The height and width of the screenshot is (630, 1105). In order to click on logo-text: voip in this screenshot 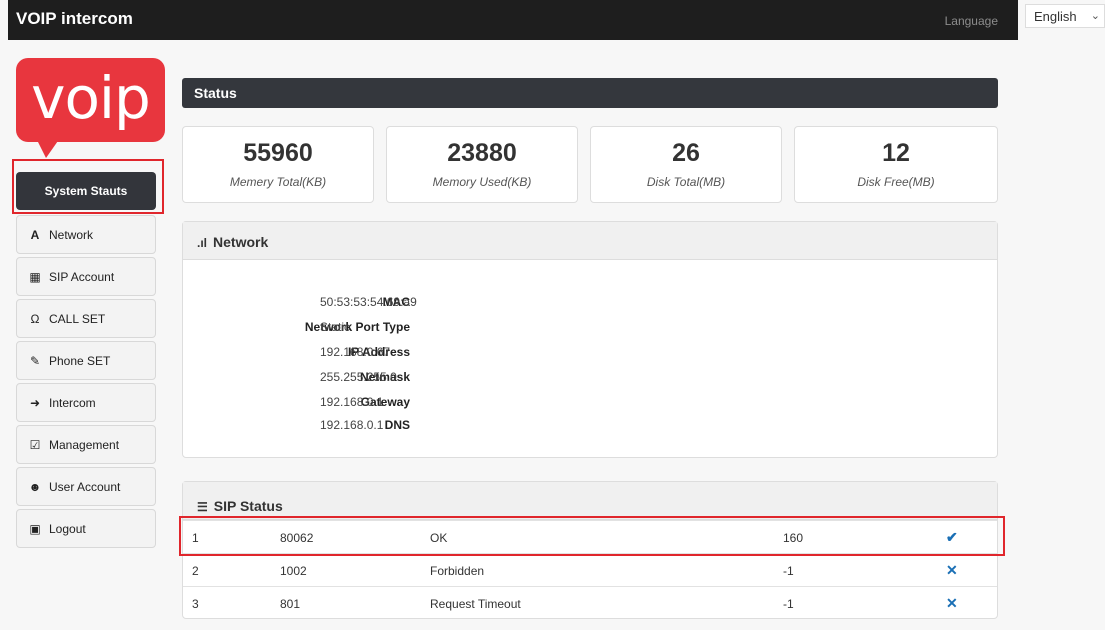, I will do `click(91, 98)`.